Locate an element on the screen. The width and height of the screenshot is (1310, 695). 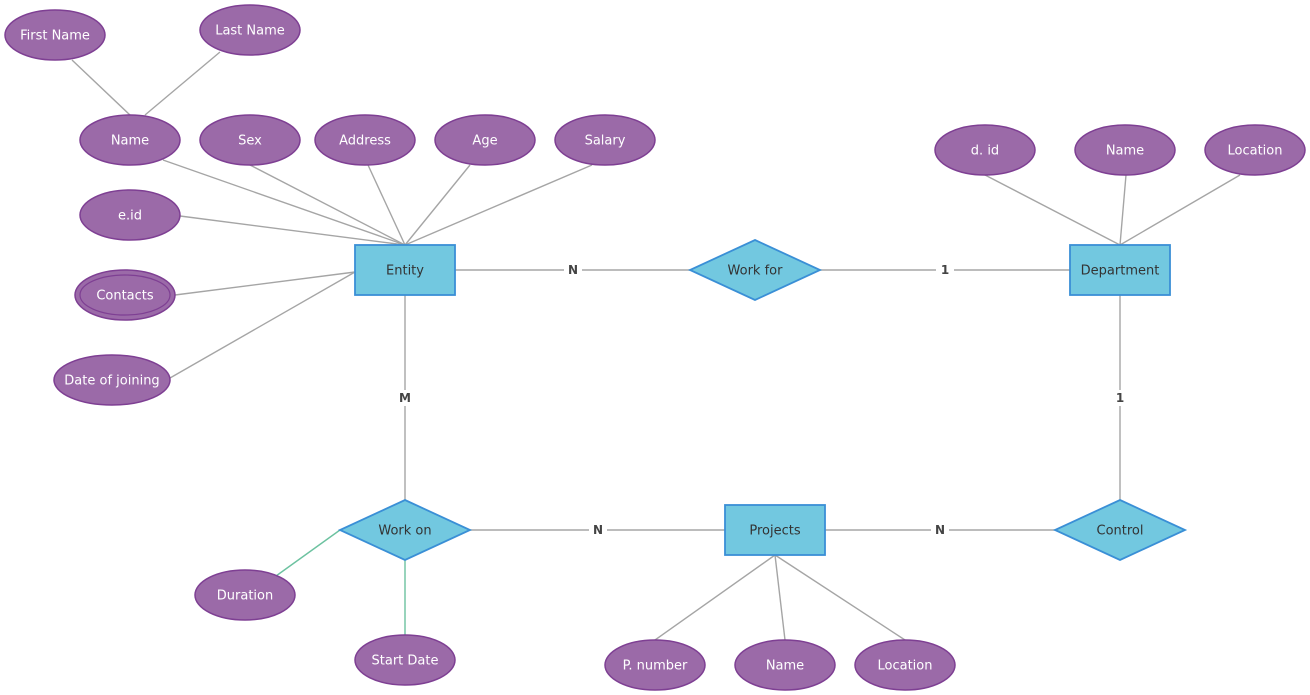
relationship-label: Work on is located at coordinates (404, 531).